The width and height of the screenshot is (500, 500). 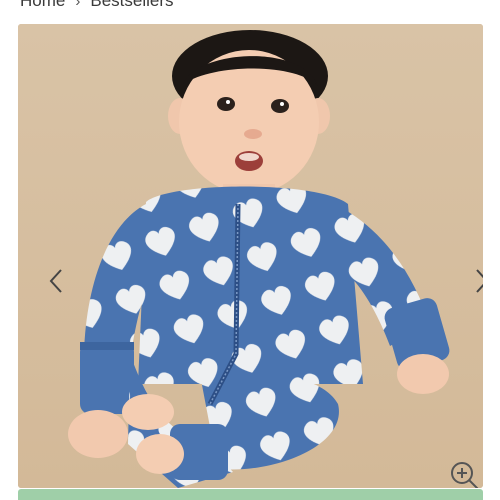 I want to click on previous-image-button, so click(x=56, y=281).